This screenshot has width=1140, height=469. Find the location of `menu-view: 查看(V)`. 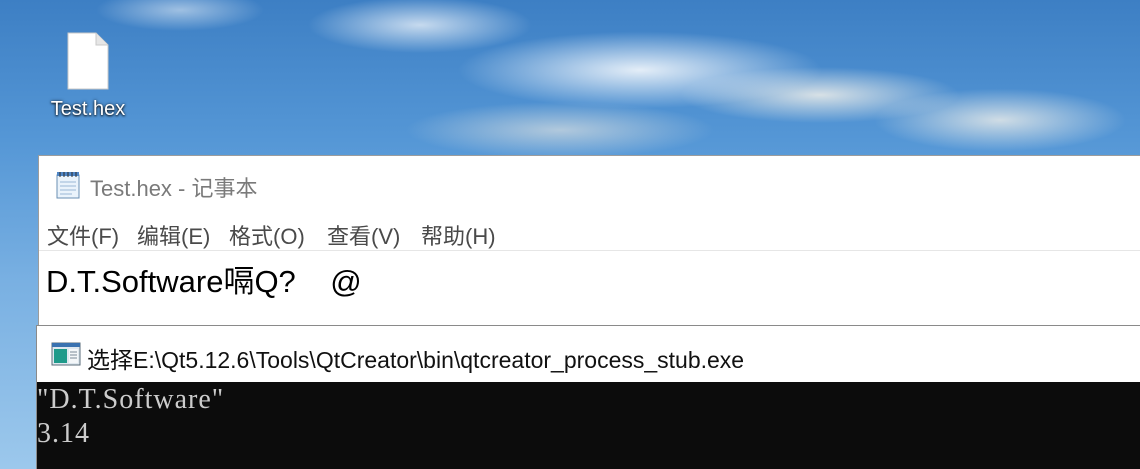

menu-view: 查看(V) is located at coordinates (363, 235).